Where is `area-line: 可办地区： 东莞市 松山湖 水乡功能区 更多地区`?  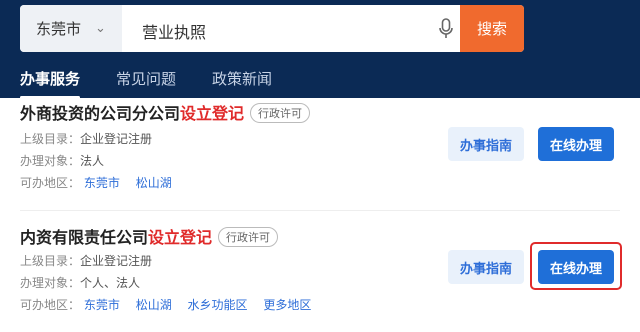
area-line: 可办地区： 东莞市 松山湖 水乡功能区 更多地区 is located at coordinates (166, 305).